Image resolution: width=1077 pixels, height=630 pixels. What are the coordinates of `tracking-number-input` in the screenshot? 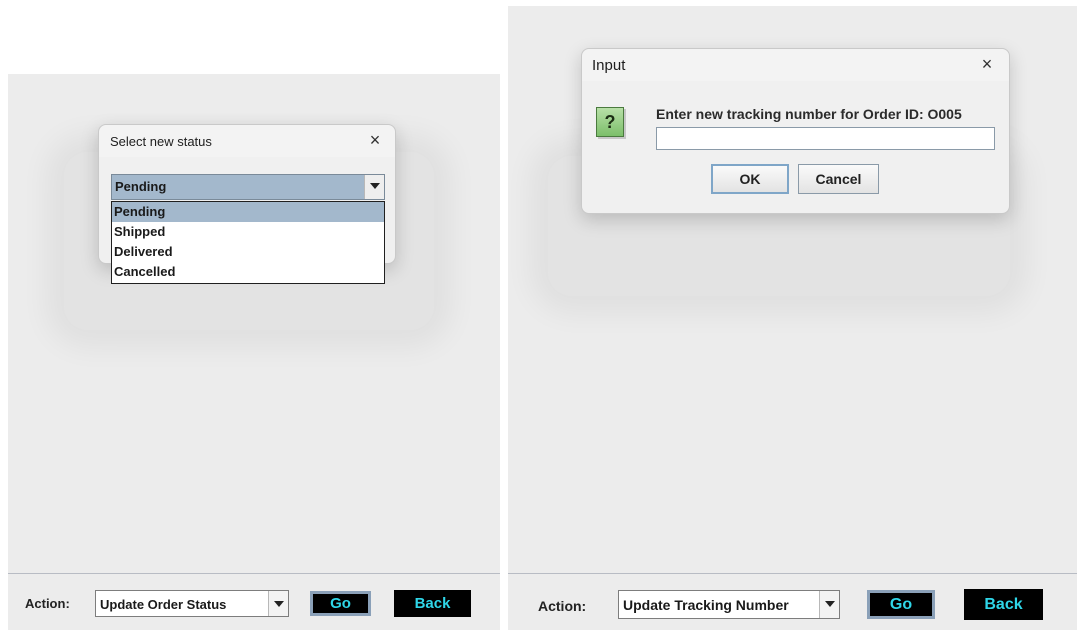 It's located at (825, 138).